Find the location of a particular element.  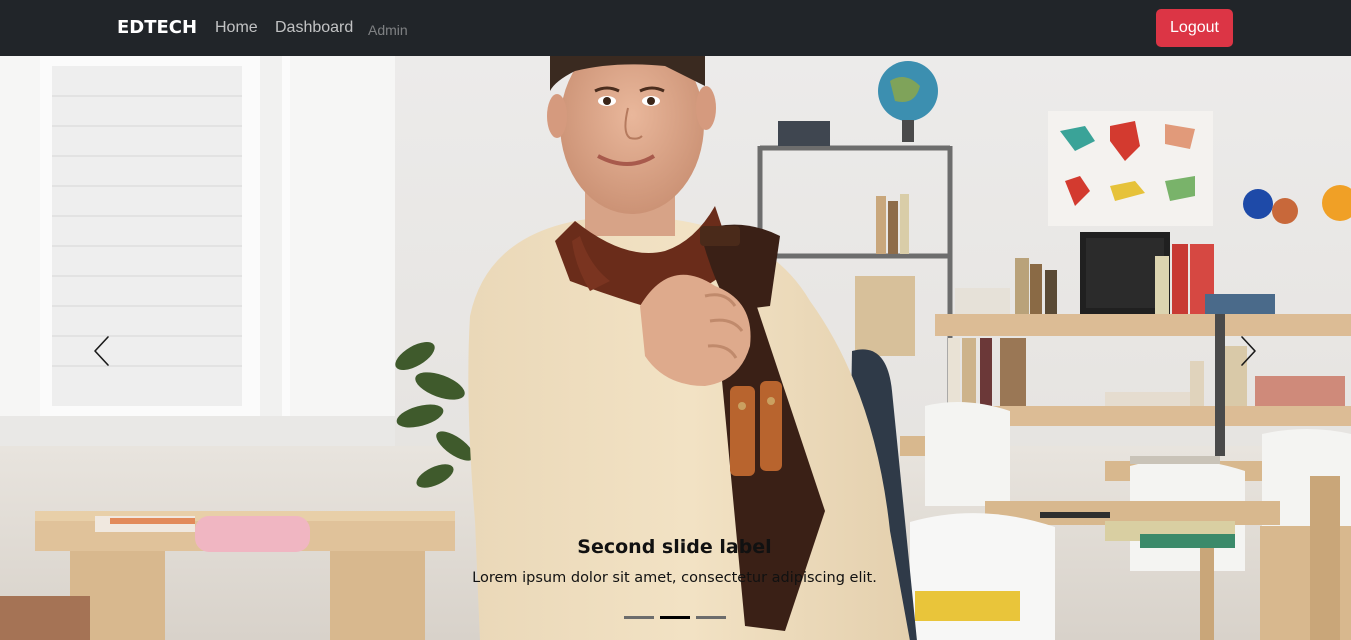

nav-link-home: Home is located at coordinates (236, 28).